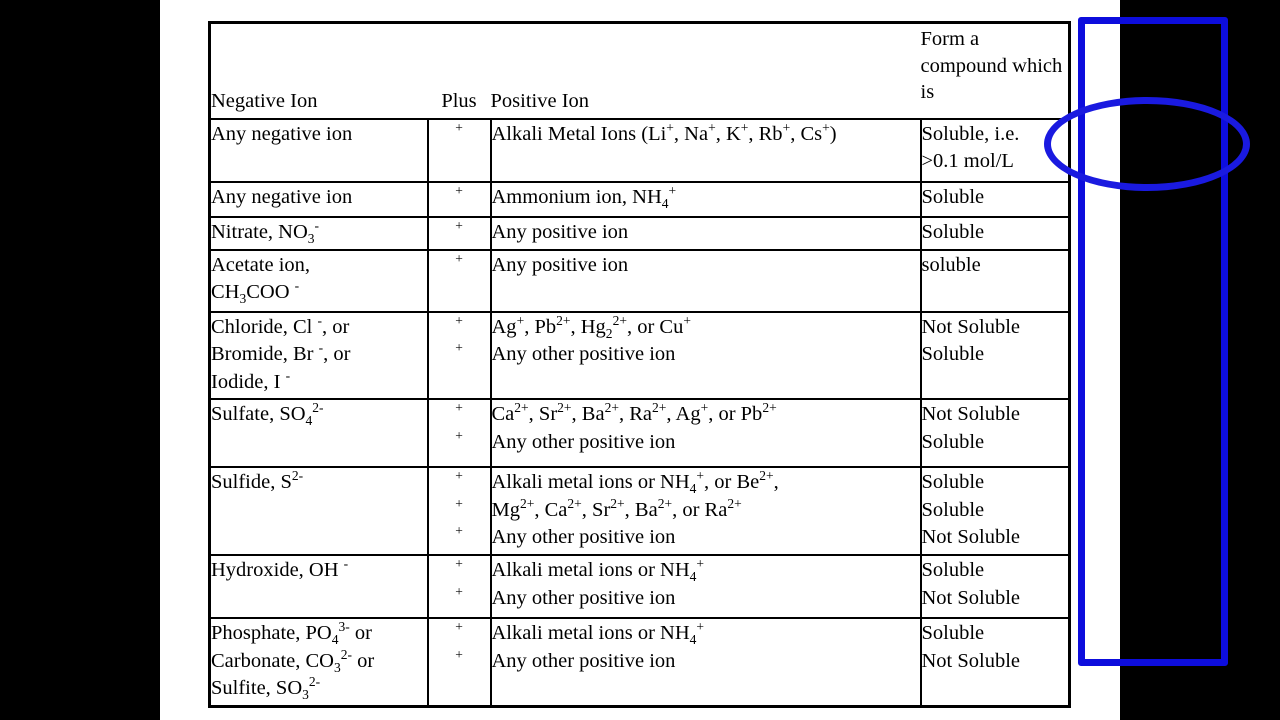  Describe the element at coordinates (639, 233) in the screenshot. I see `table-row: Nitrate, NO3- + Any positive ion Soluble` at that location.